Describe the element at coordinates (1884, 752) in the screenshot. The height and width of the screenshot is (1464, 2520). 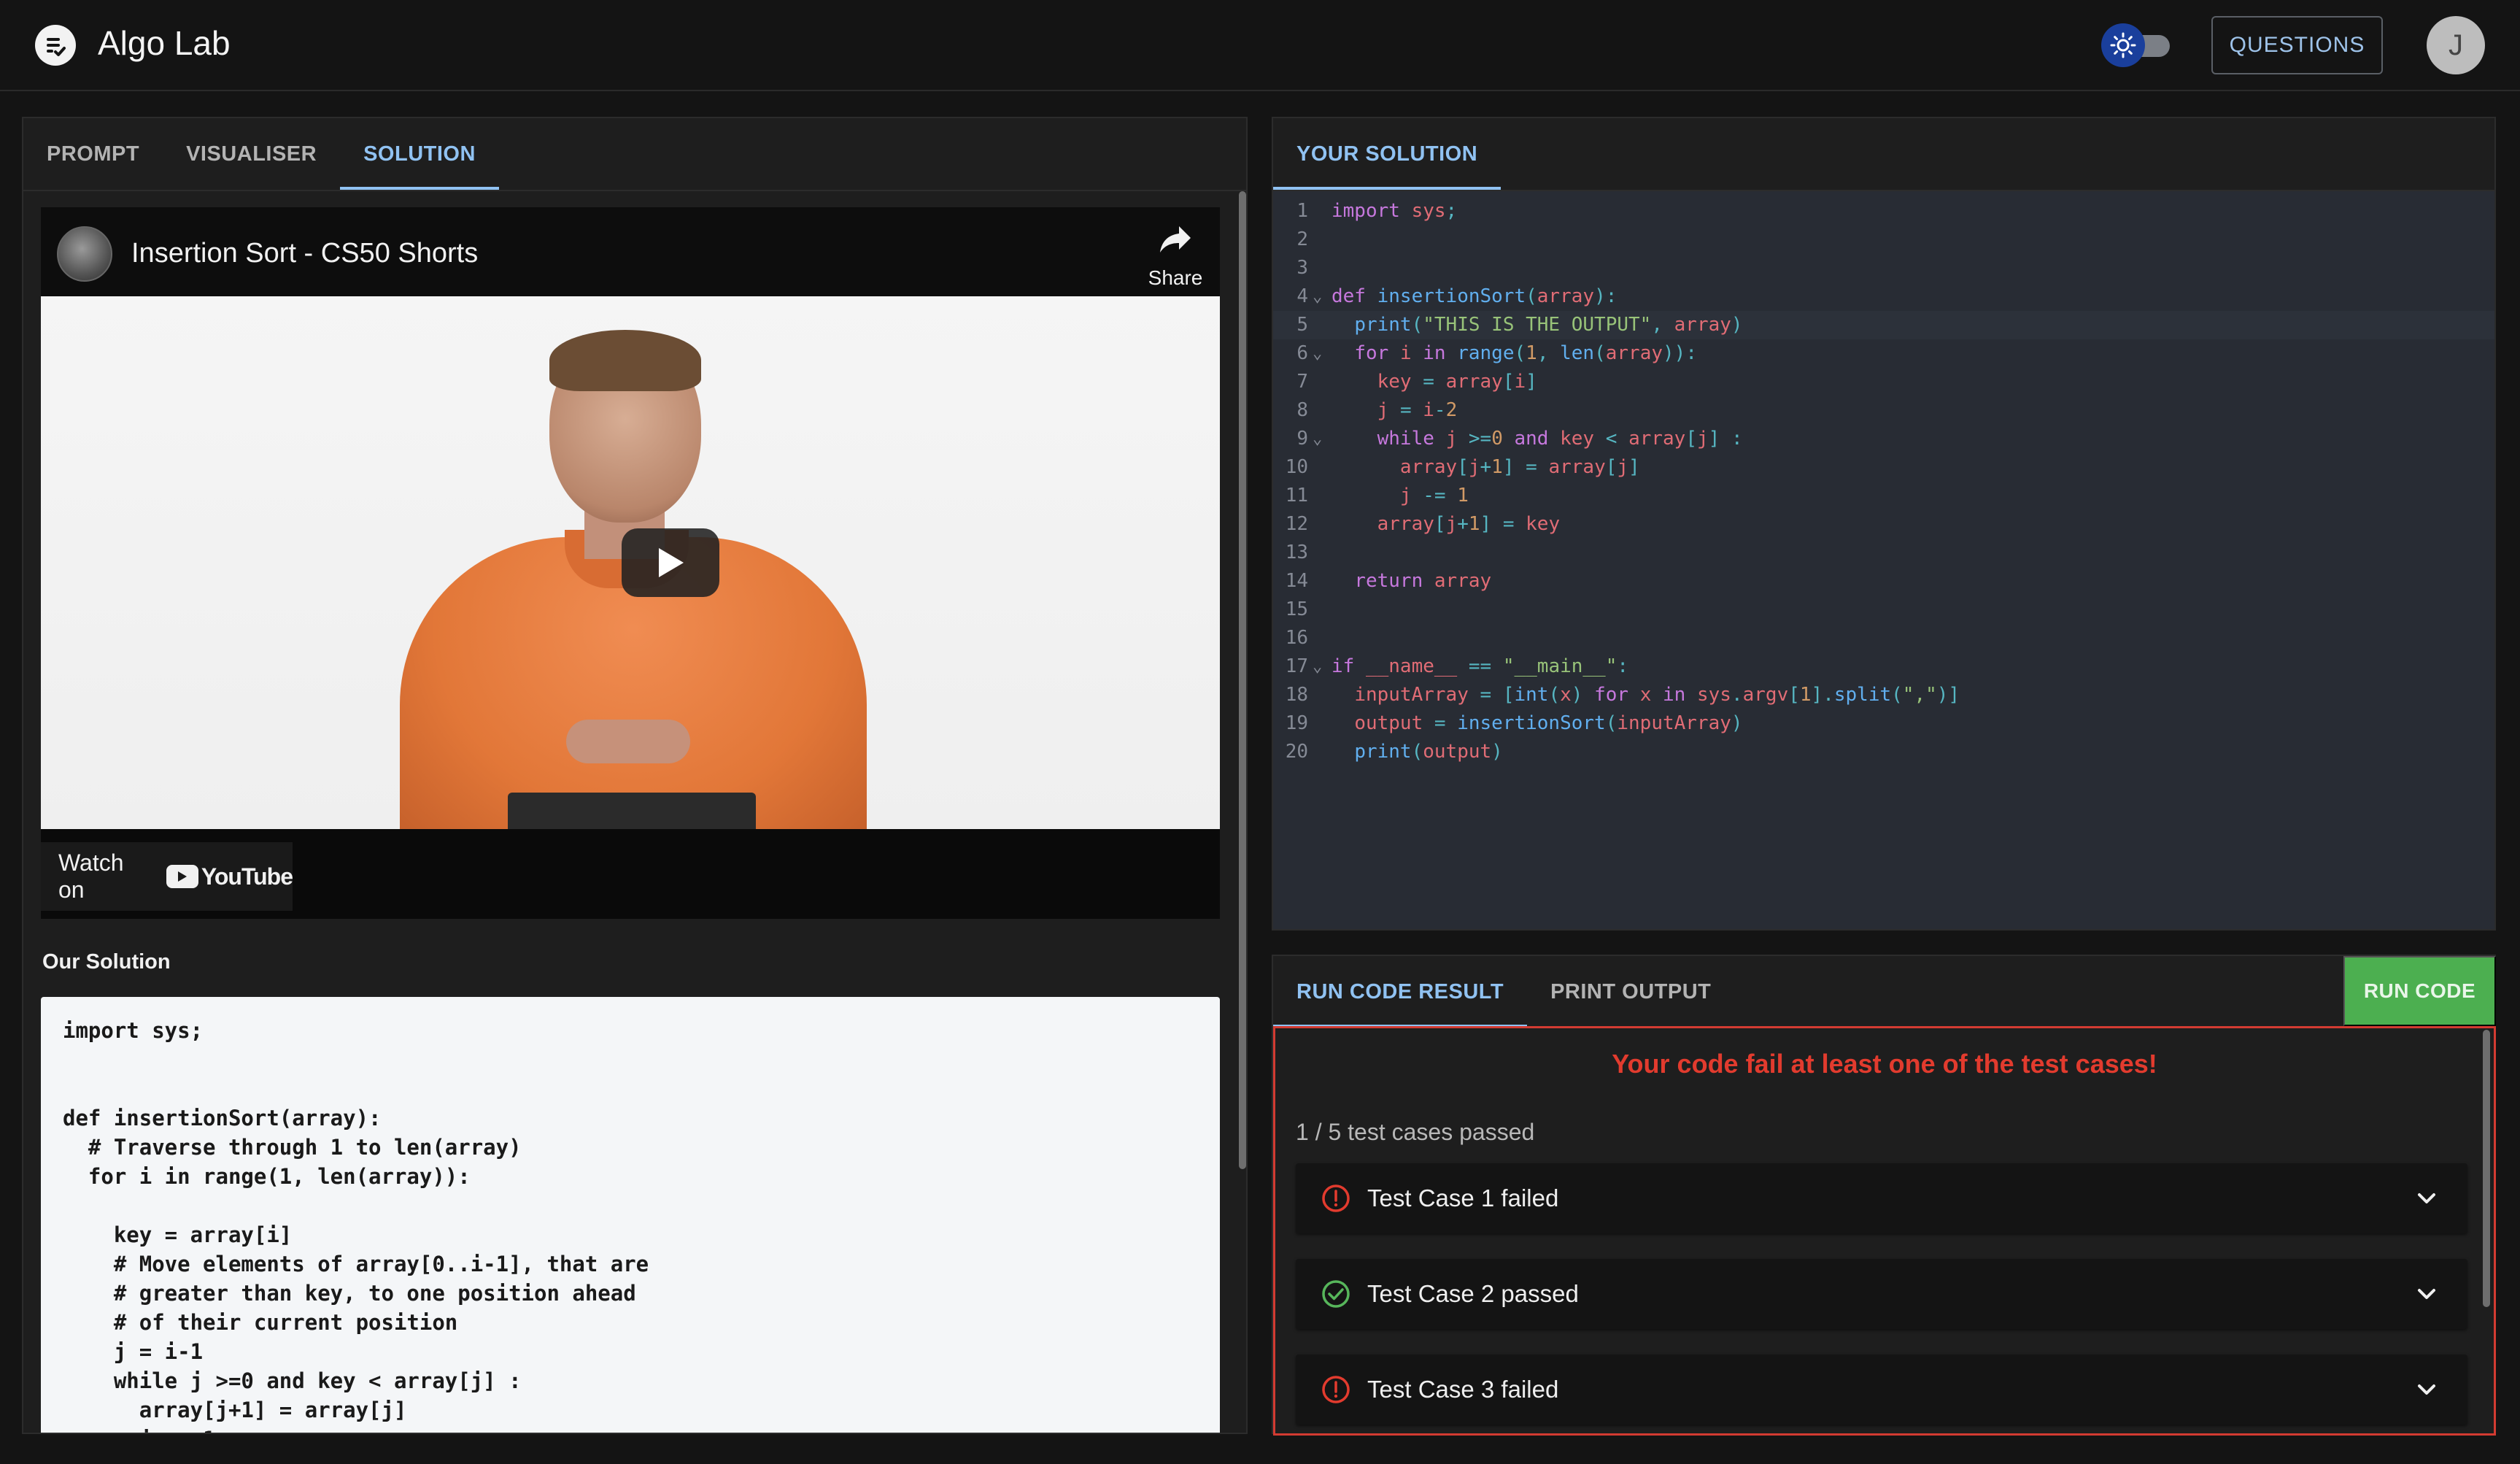
I see `editor-line: 20 print(output)` at that location.